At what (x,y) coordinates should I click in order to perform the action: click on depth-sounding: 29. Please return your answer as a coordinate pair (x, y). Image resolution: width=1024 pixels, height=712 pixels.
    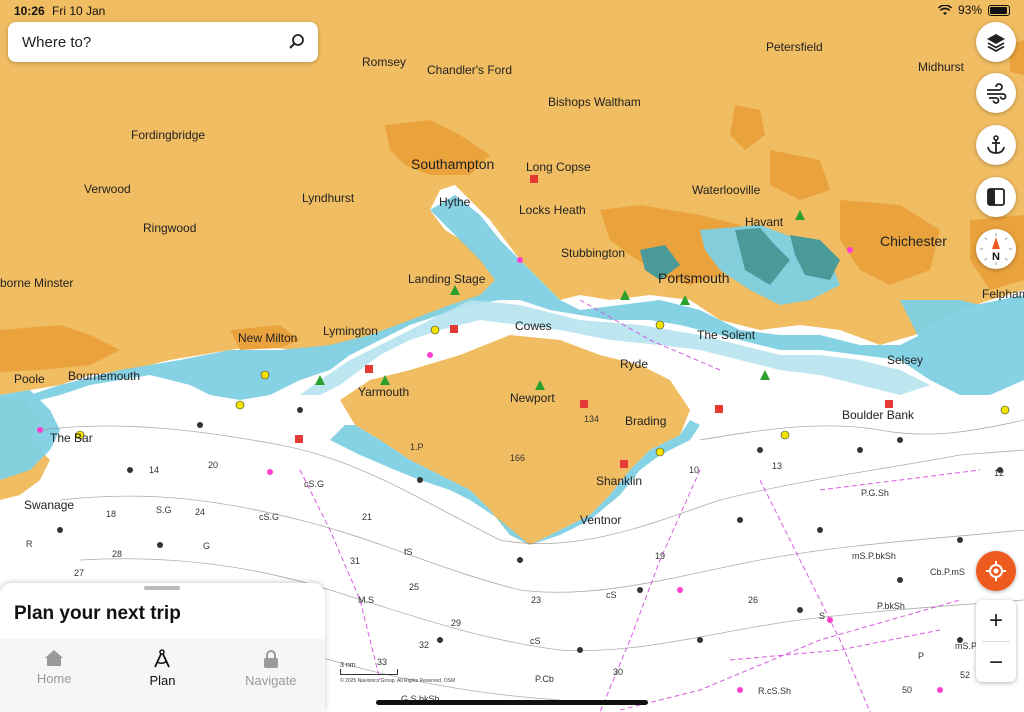
    Looking at the image, I should click on (456, 623).